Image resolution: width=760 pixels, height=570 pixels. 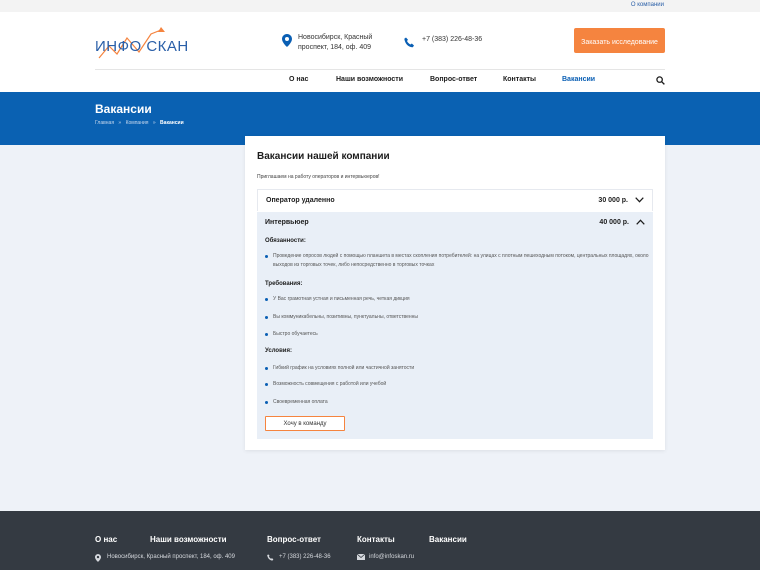 I want to click on page-title: Вакансии, so click(x=123, y=109).